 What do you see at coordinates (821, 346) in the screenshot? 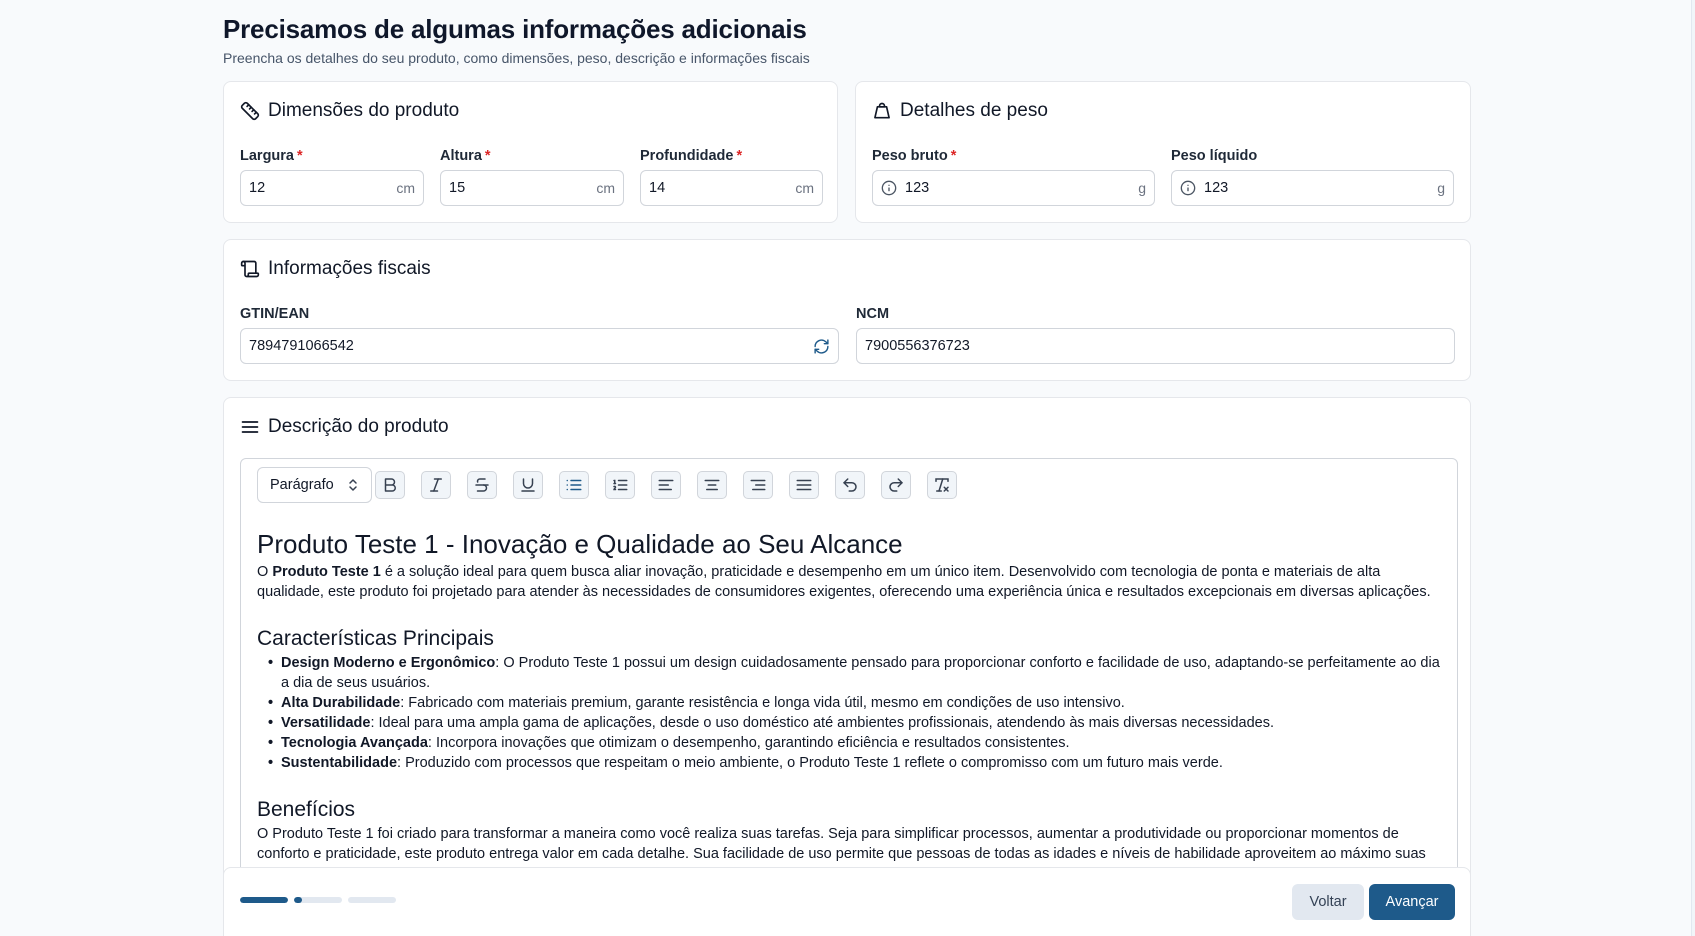
I see `refresh-icon` at bounding box center [821, 346].